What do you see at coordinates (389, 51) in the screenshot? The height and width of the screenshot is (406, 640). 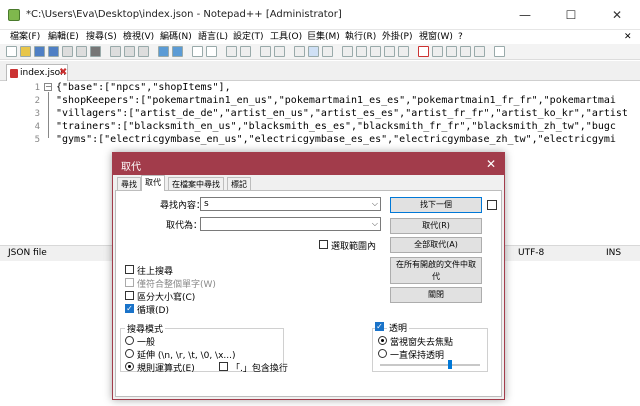 I see `folder-workspace-icon` at bounding box center [389, 51].